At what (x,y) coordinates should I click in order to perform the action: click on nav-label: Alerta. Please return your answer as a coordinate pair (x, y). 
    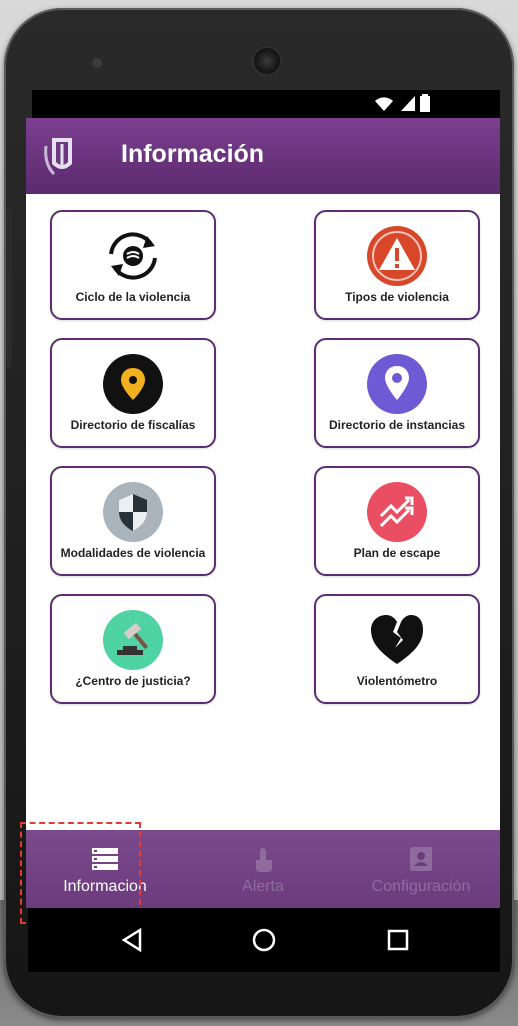
    Looking at the image, I should click on (263, 886).